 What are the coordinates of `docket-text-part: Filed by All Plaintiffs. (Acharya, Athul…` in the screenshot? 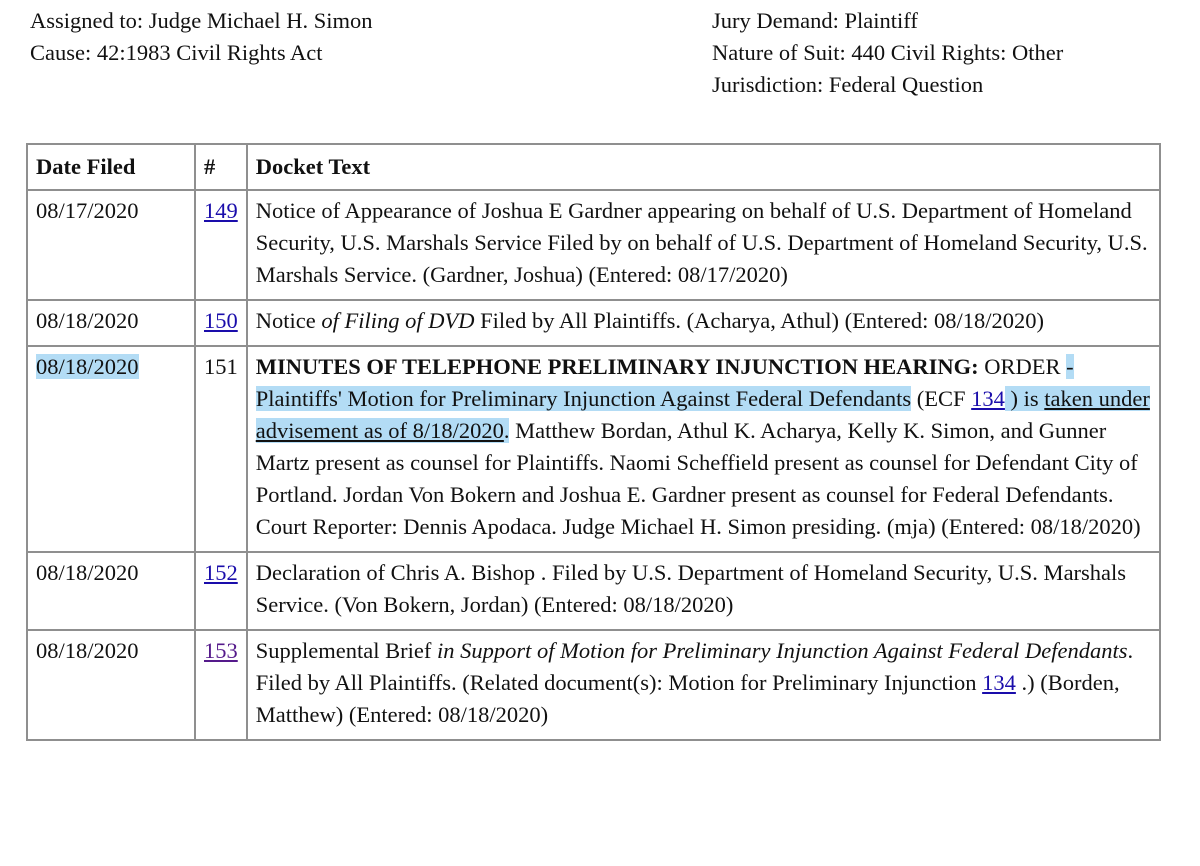 It's located at (759, 320).